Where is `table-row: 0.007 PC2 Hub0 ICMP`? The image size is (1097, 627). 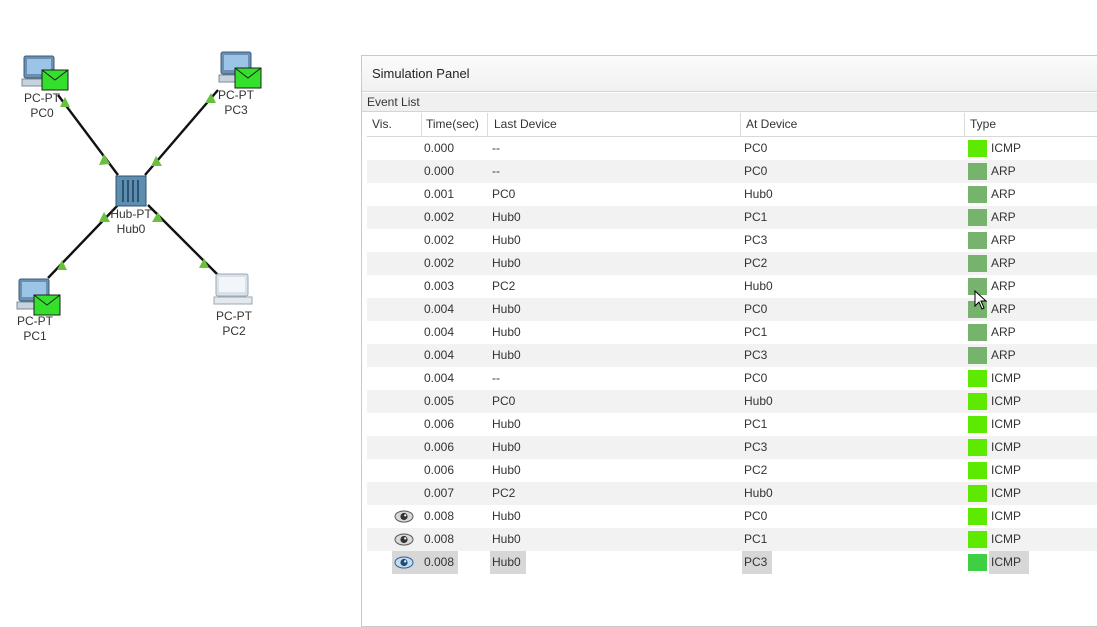 table-row: 0.007 PC2 Hub0 ICMP is located at coordinates (732, 493).